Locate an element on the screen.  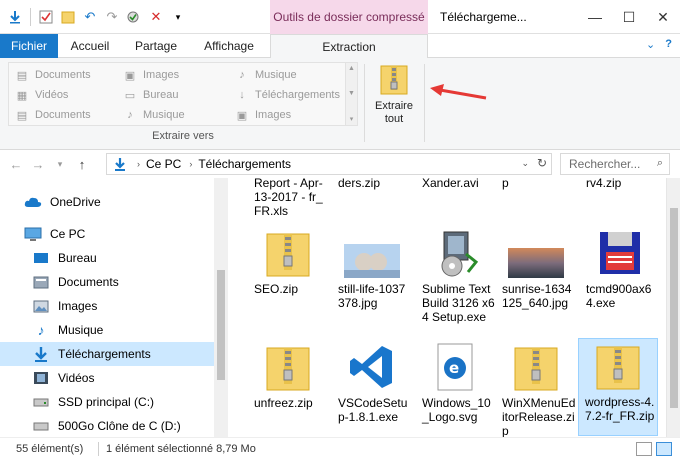
tab-file: Fichier is located at coordinates (29, 46).